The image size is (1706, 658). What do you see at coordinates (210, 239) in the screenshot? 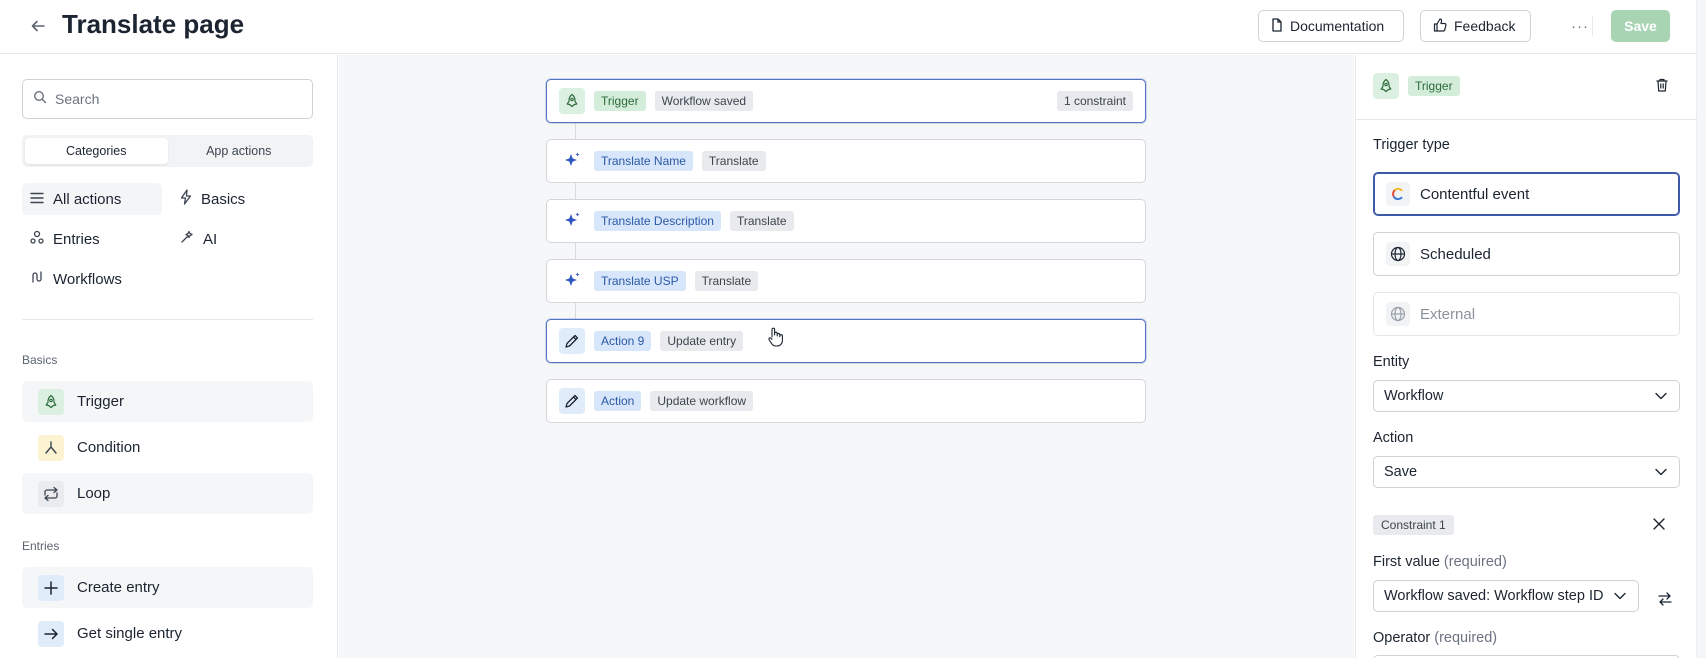
I see `category-label: AI` at bounding box center [210, 239].